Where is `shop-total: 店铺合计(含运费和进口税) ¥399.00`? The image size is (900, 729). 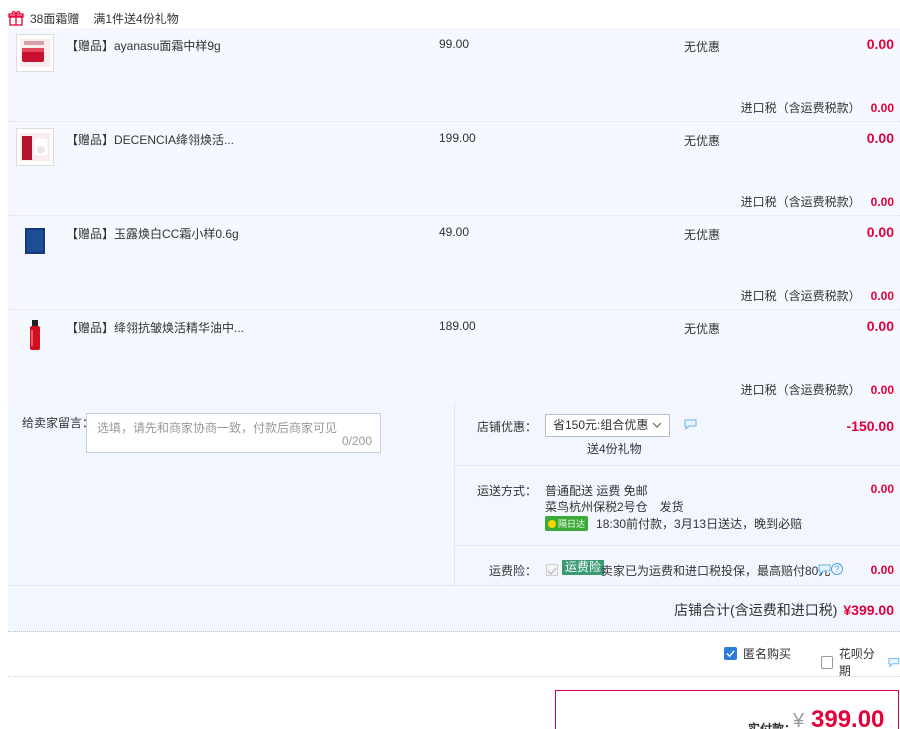
shop-total: 店铺合计(含运费和进口税) ¥399.00 is located at coordinates (784, 610).